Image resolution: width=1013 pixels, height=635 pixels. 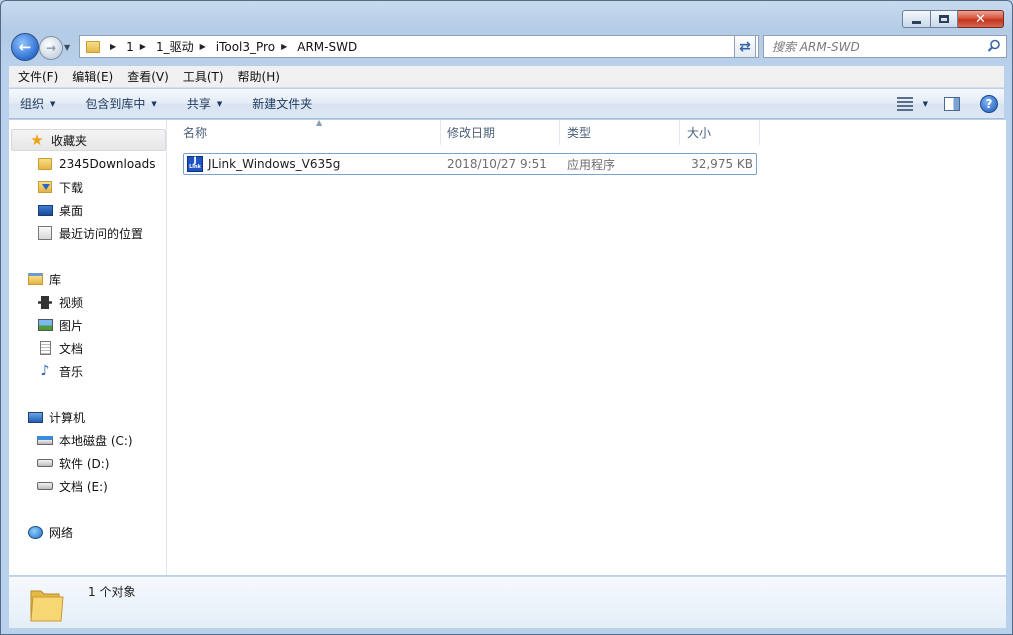 What do you see at coordinates (497, 164) in the screenshot?
I see `file-date: 2018/10/27 9:51` at bounding box center [497, 164].